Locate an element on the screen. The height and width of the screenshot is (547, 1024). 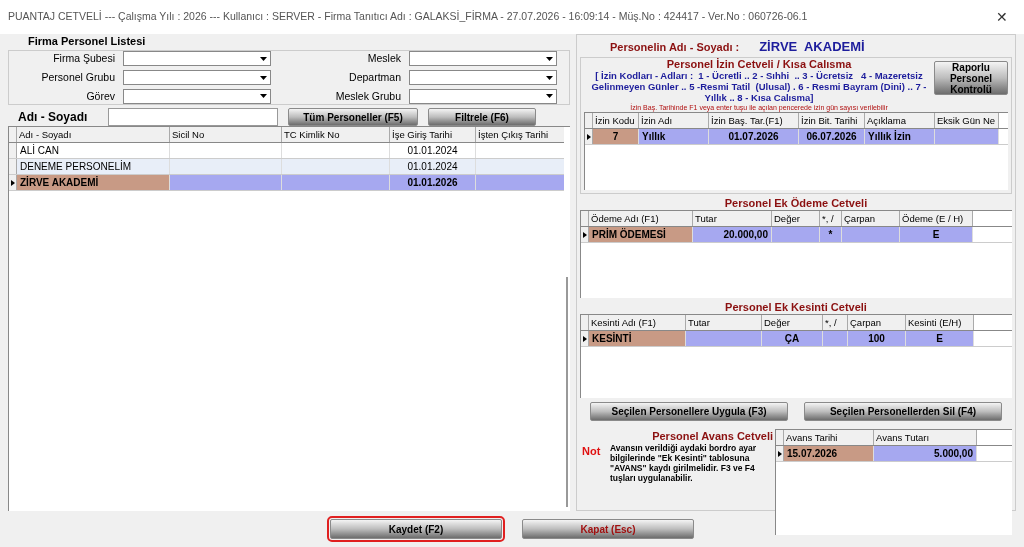
field-label: Görev is located at coordinates (100, 96).